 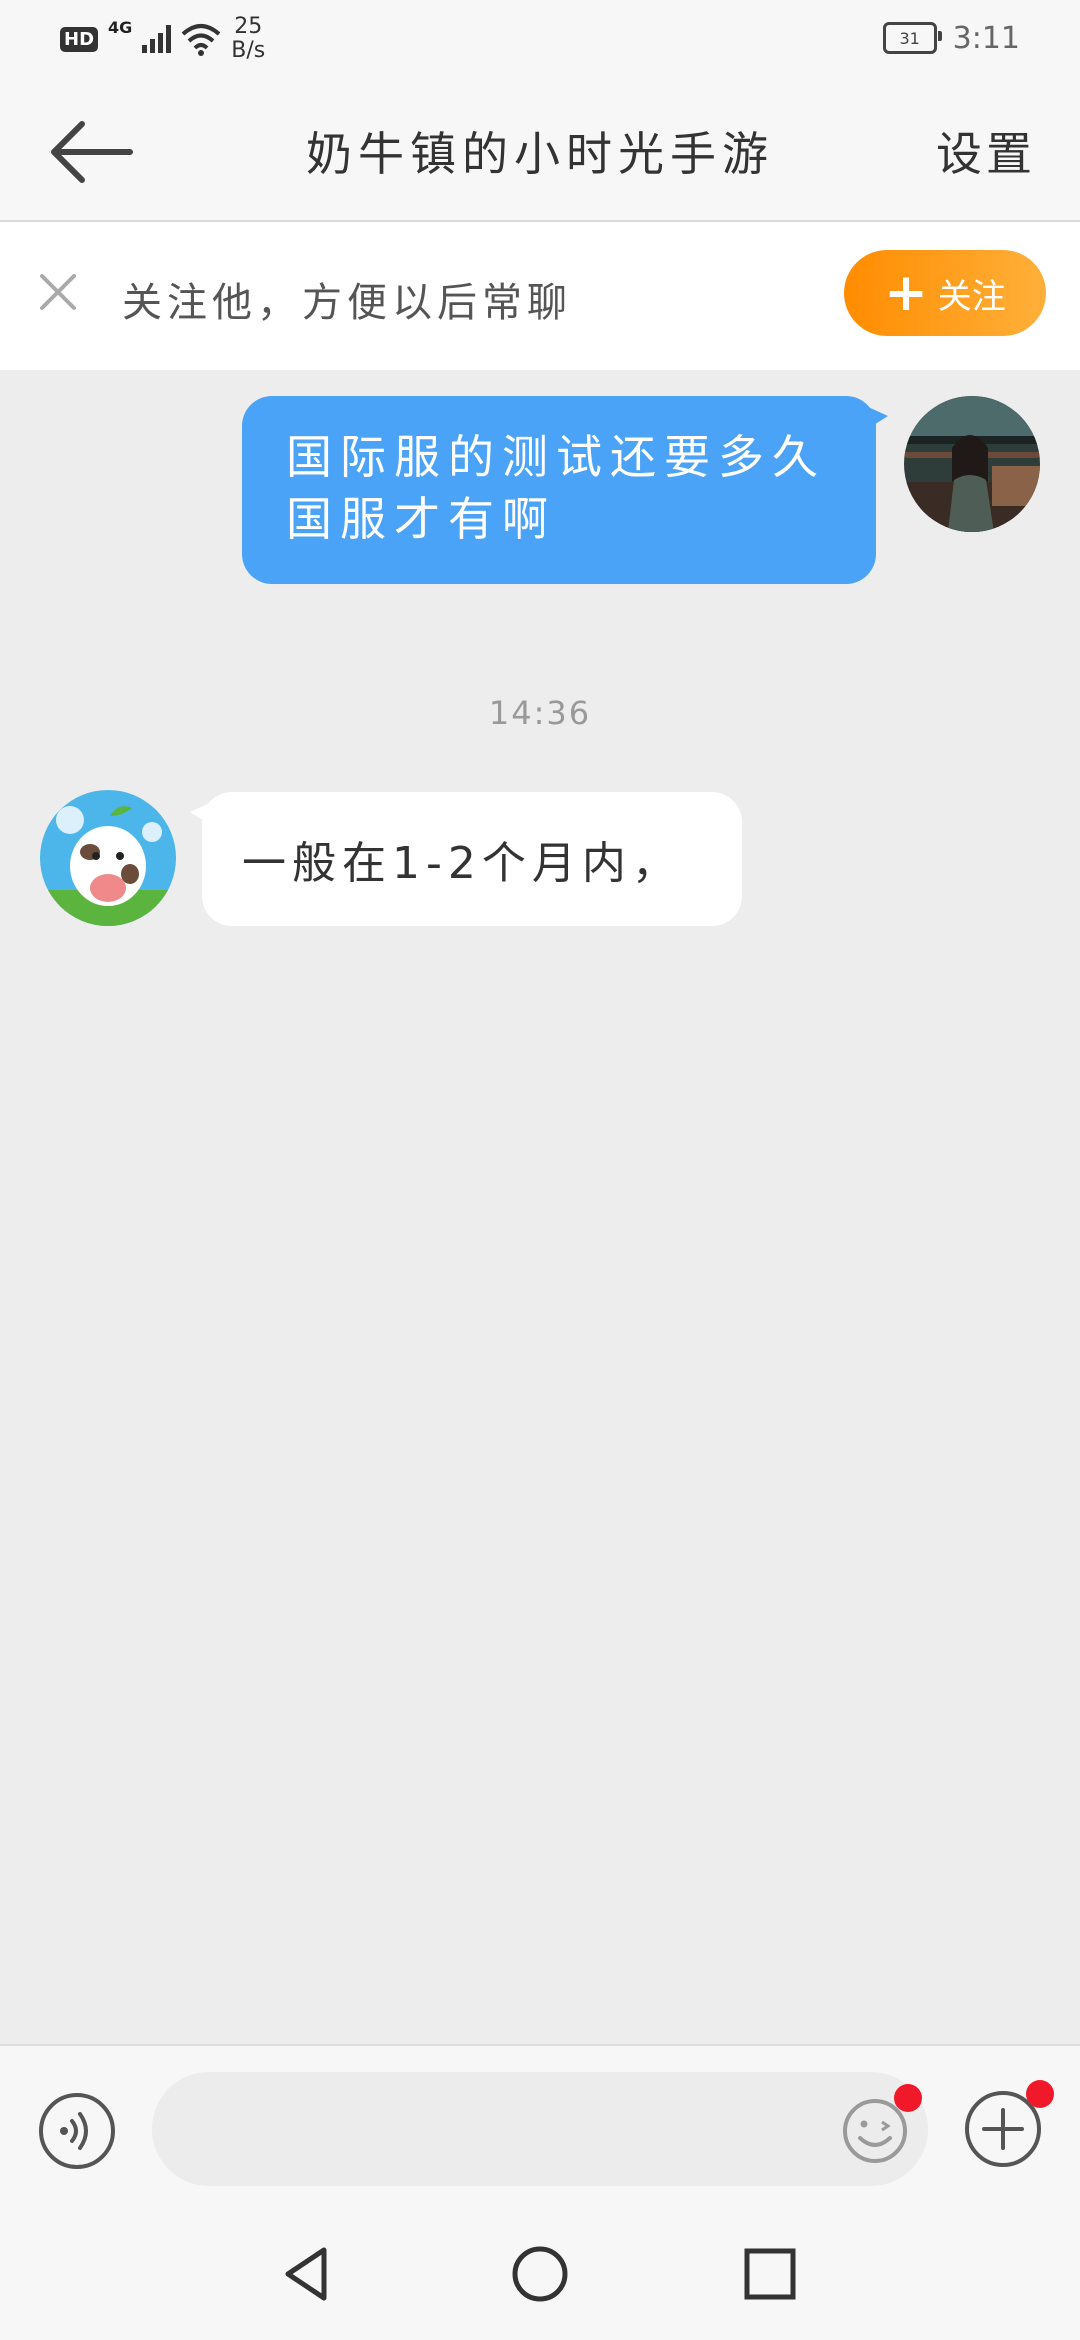 What do you see at coordinates (157, 39) in the screenshot?
I see `signal-icon` at bounding box center [157, 39].